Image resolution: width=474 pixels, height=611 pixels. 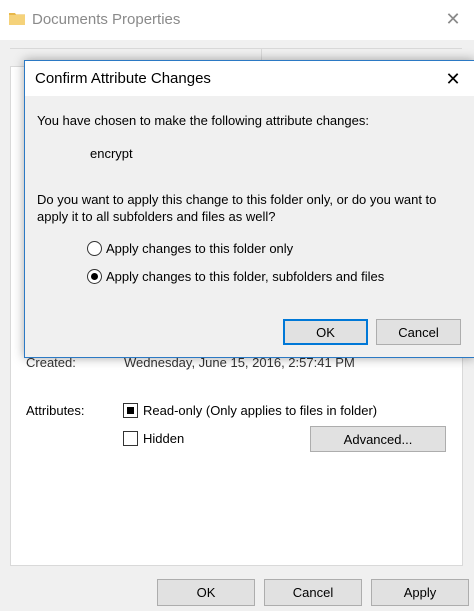 I want to click on apply-all-radio, so click(x=94, y=276).